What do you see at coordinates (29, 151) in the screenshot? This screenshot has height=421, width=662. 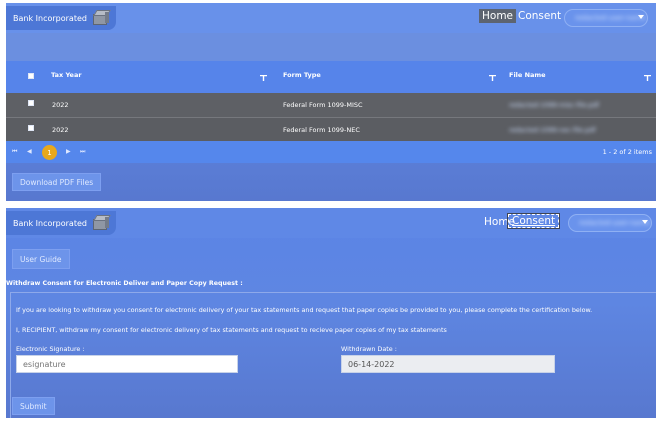 I see `previous-page-icon: ◀` at bounding box center [29, 151].